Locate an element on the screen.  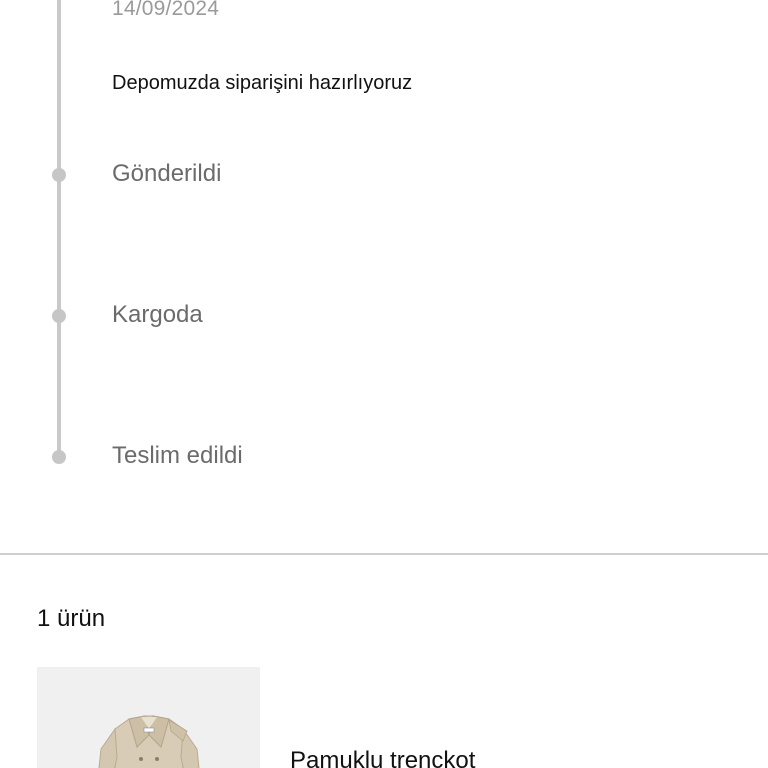
trench-coat-image is located at coordinates (149, 741).